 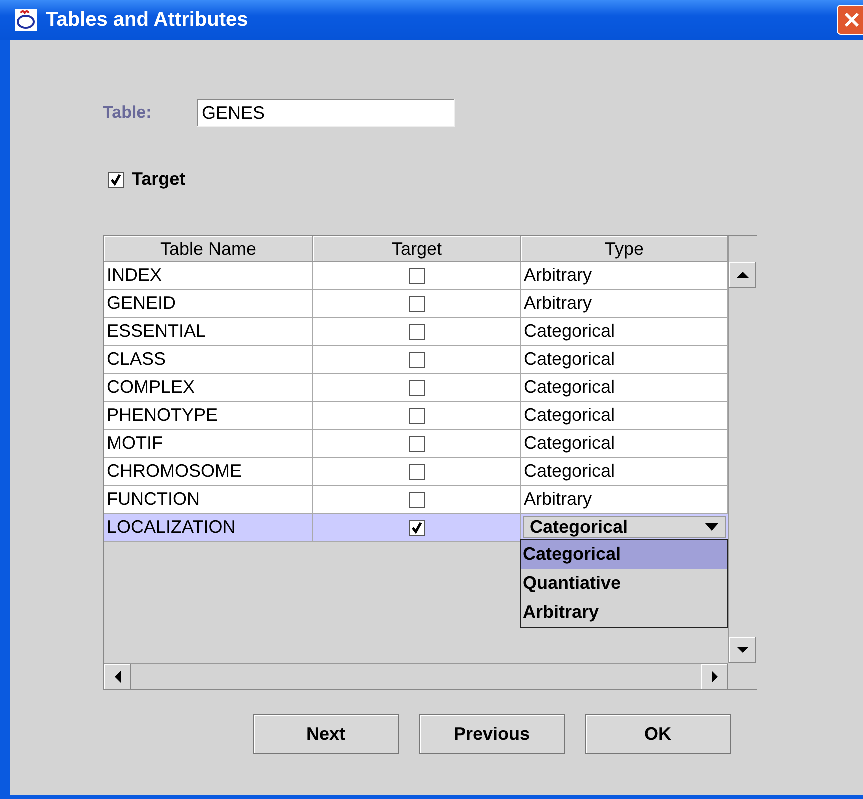 I want to click on scroll-left-button, so click(x=117, y=677).